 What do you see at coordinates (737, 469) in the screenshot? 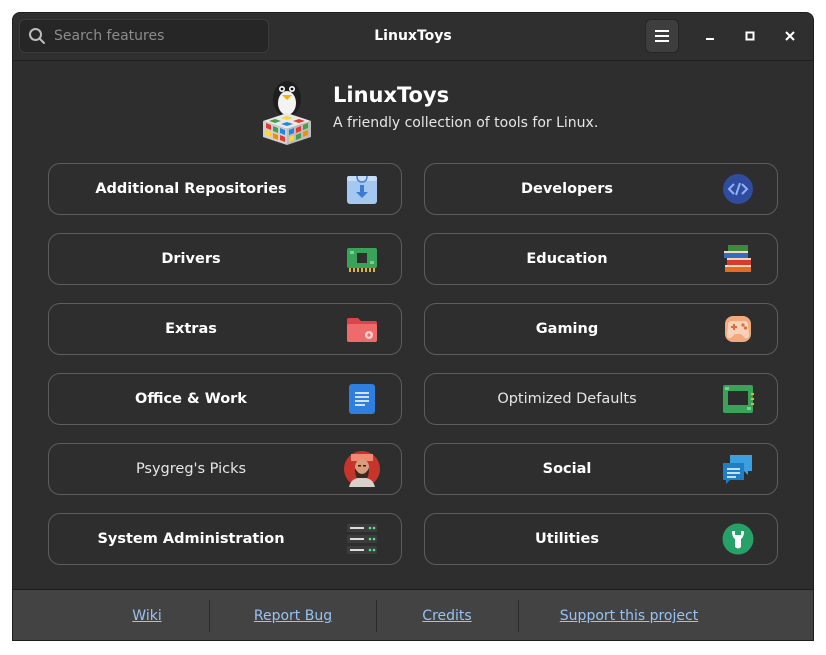
I see `chat-bubbles-icon` at bounding box center [737, 469].